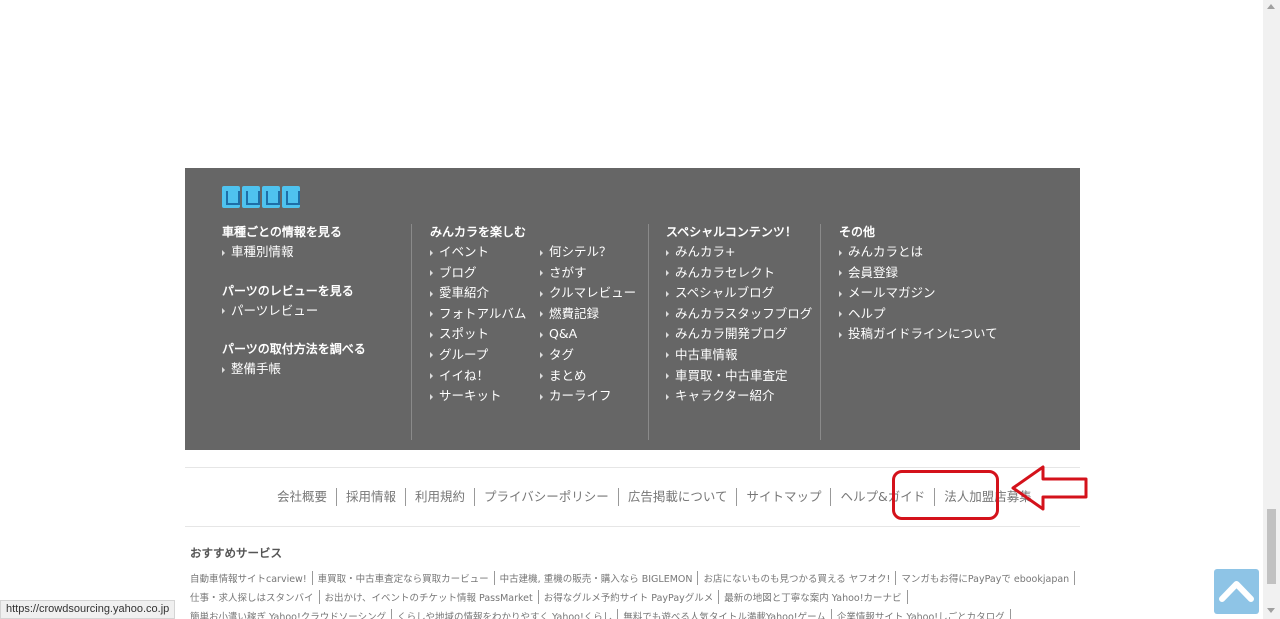  Describe the element at coordinates (588, 293) in the screenshot. I see `footer-link: クルマレビュー` at that location.